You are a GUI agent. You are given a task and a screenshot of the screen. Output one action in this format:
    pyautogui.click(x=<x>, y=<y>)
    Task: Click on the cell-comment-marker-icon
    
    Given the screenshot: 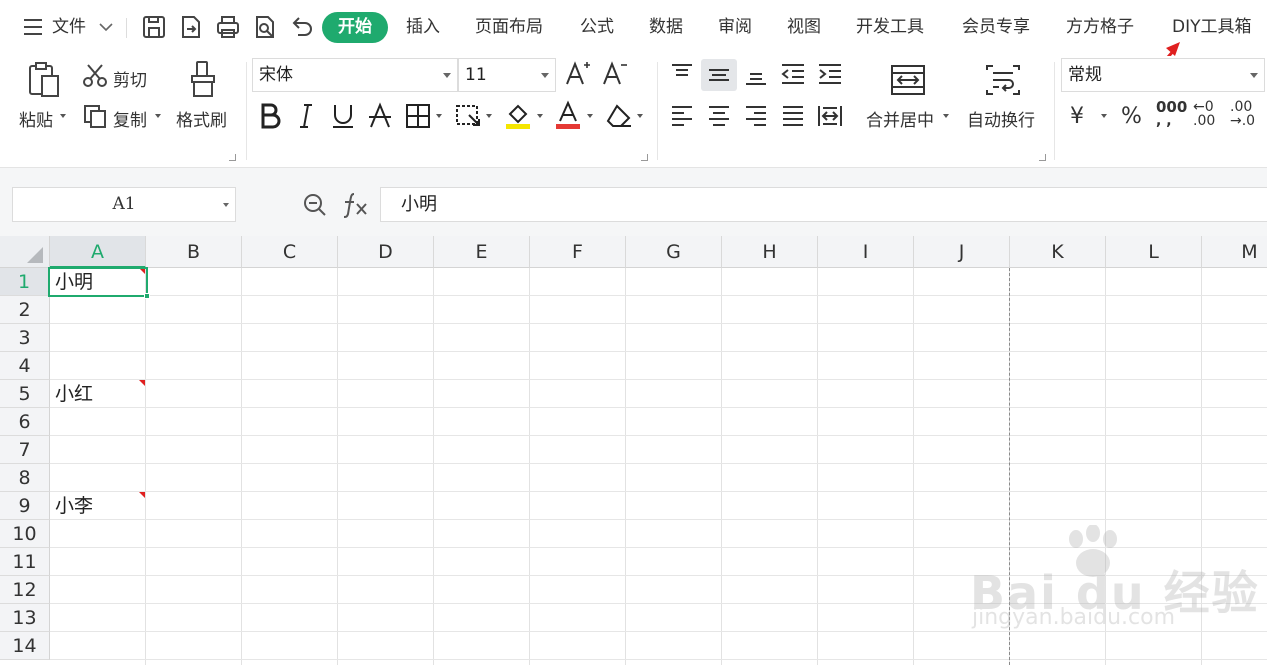 What is the action you would take?
    pyautogui.click(x=142, y=383)
    